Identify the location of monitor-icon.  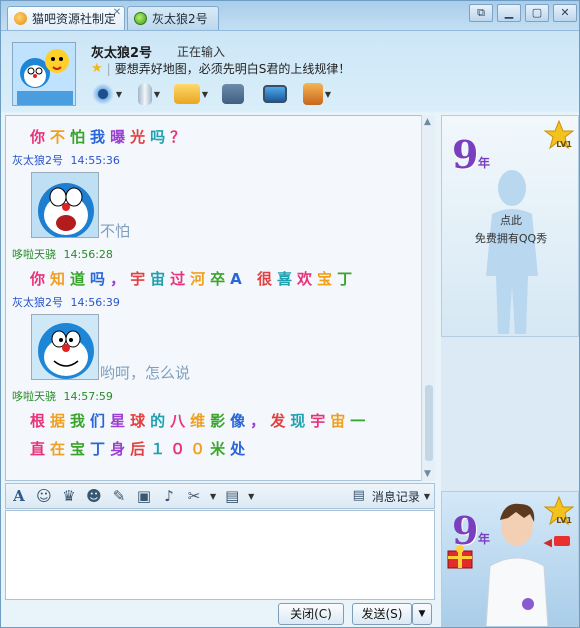
(275, 94).